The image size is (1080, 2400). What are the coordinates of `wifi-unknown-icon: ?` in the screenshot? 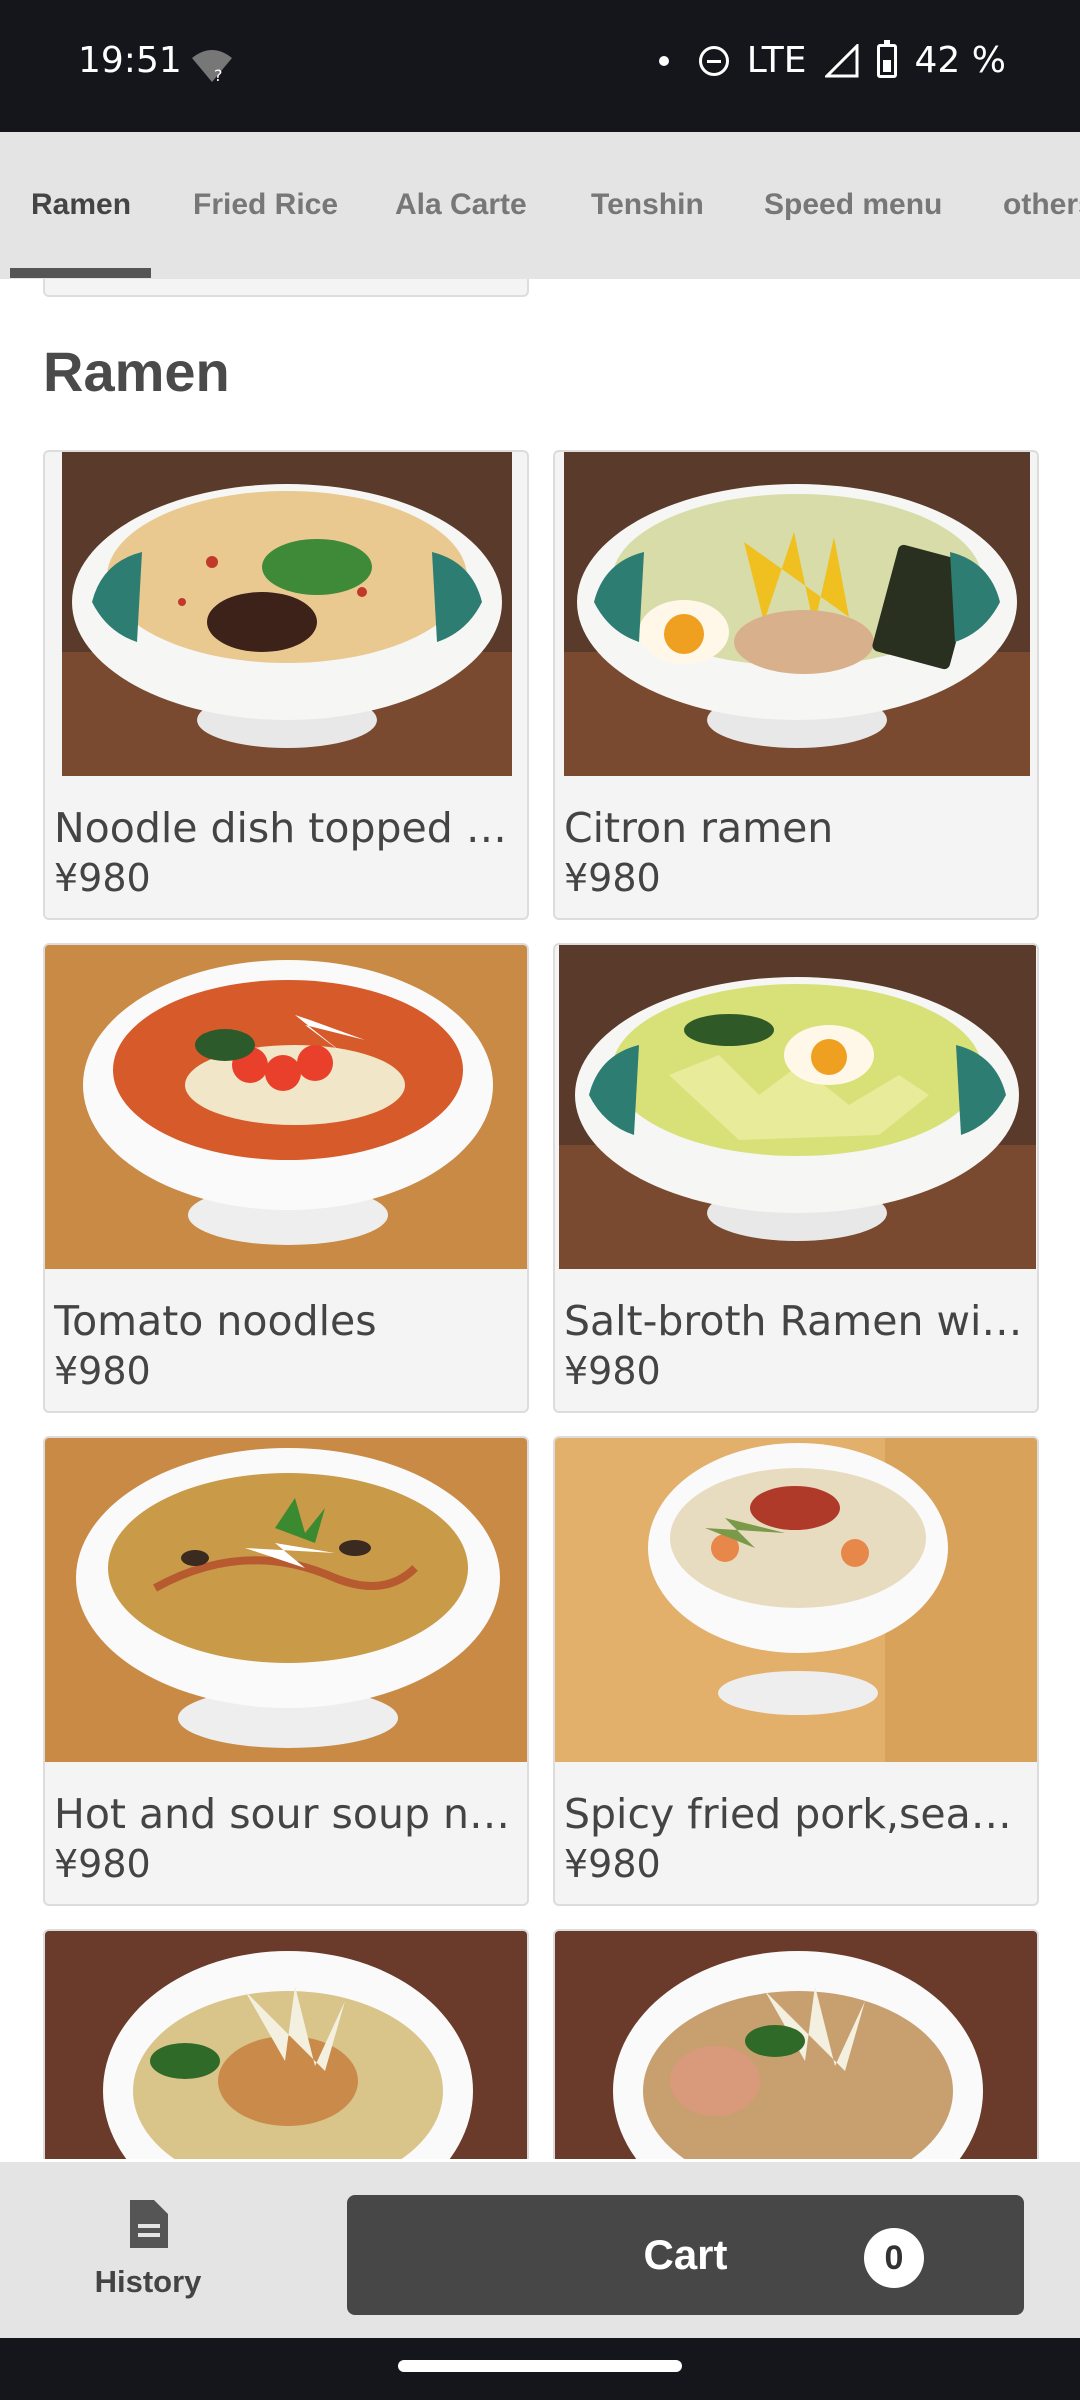 It's located at (212, 67).